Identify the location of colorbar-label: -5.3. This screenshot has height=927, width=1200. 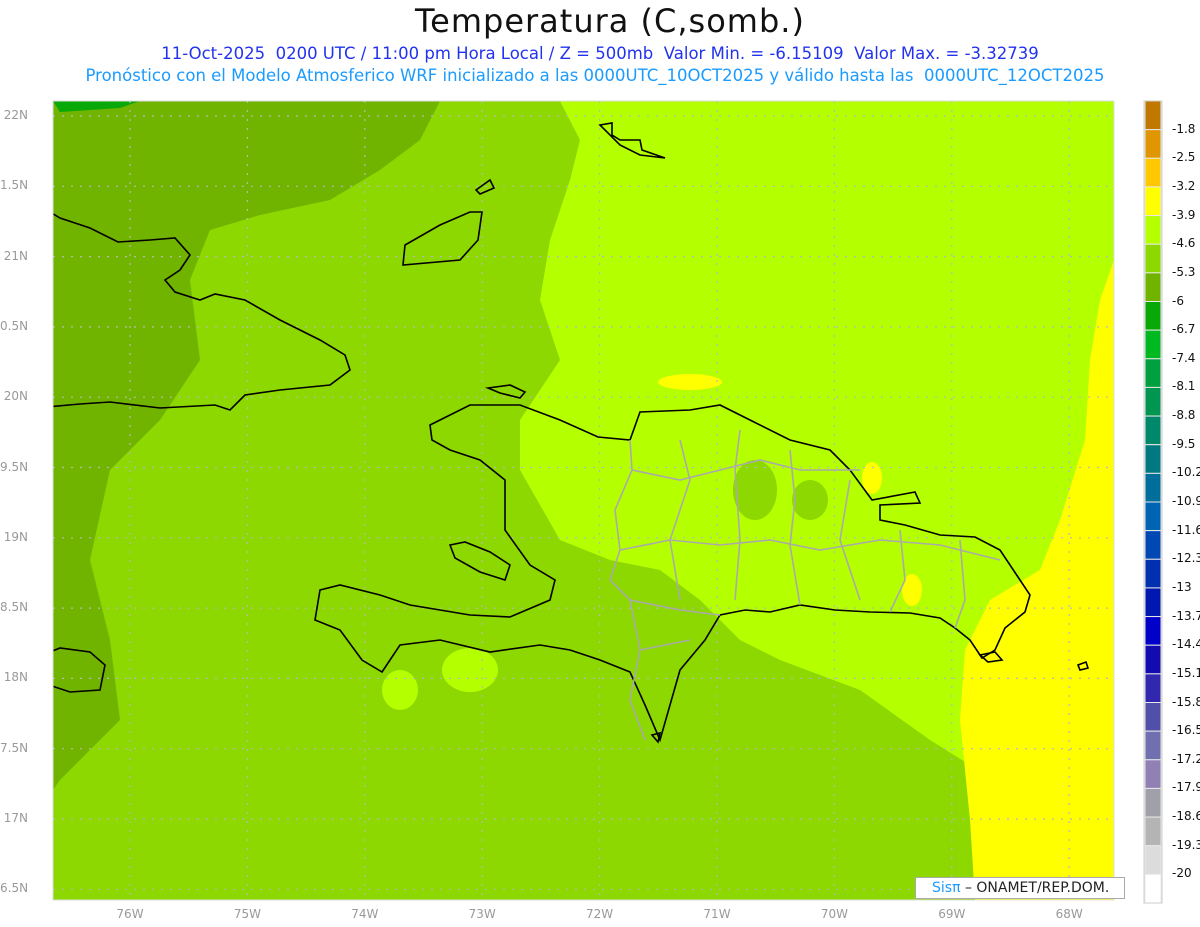
(1184, 271).